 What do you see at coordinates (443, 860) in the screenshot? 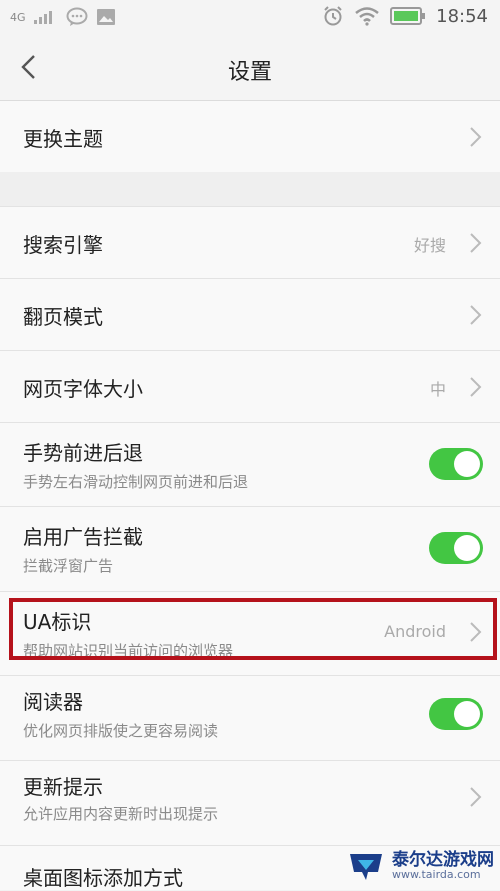
I see `watermark-name: 泰尔达游戏网` at bounding box center [443, 860].